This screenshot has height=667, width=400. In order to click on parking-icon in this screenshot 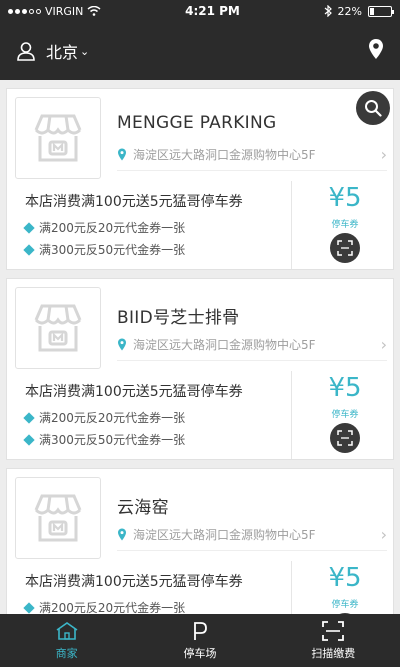, I will do `click(200, 630)`.